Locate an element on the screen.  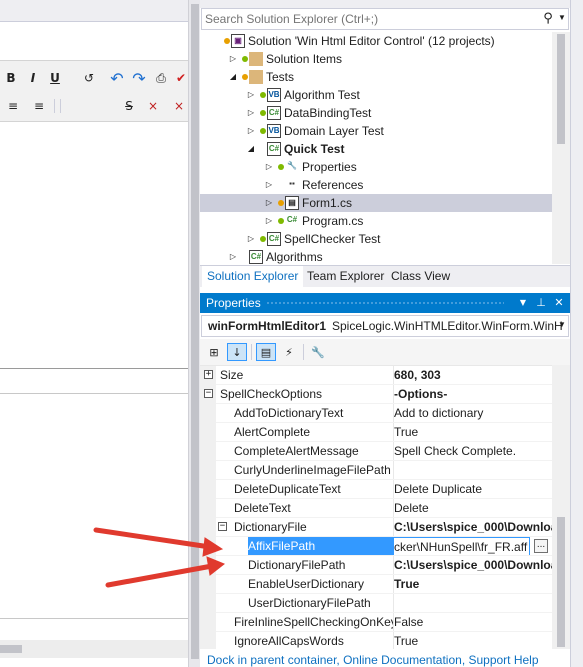
events-icon: ⚡ is located at coordinates (289, 352).